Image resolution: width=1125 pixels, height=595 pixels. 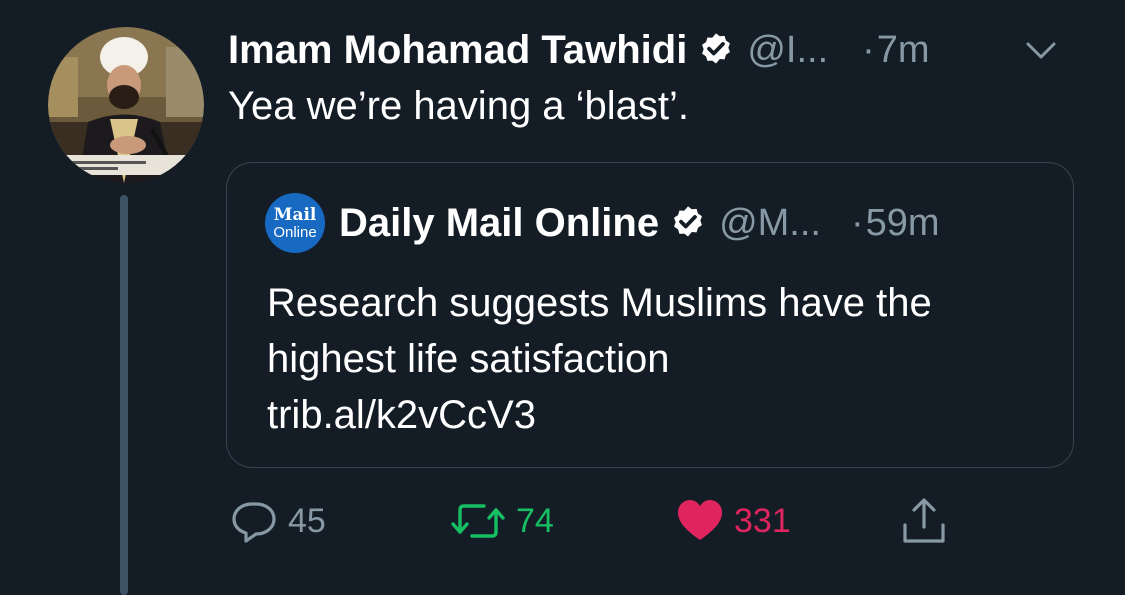 I want to click on quoted-author-avatar: Mail Online, so click(x=295, y=223).